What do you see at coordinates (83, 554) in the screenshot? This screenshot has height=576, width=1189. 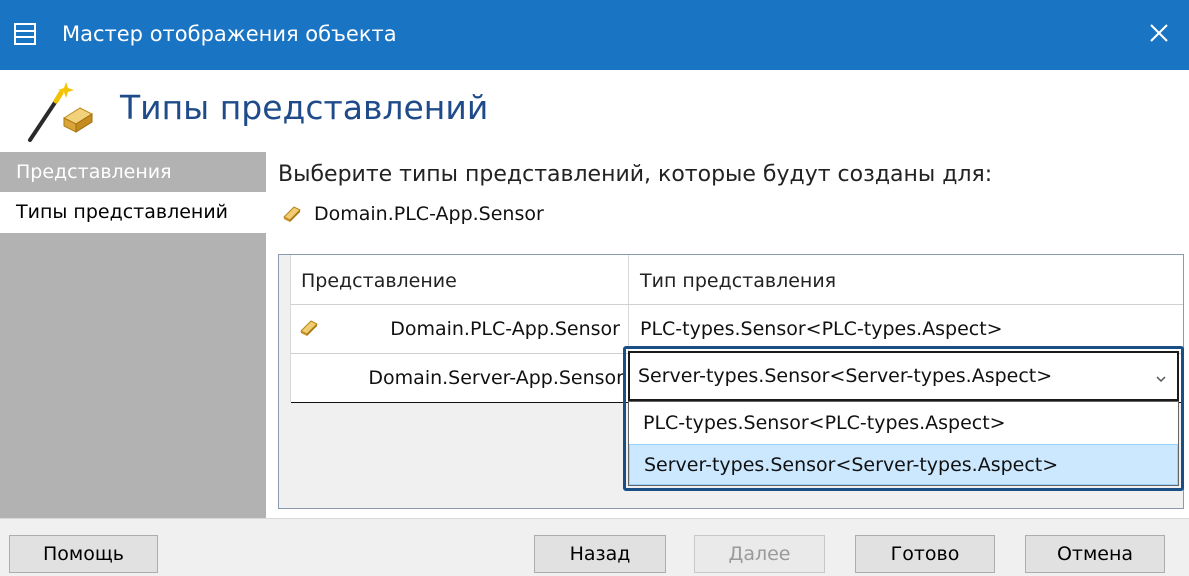 I see `help-button: Помощь` at bounding box center [83, 554].